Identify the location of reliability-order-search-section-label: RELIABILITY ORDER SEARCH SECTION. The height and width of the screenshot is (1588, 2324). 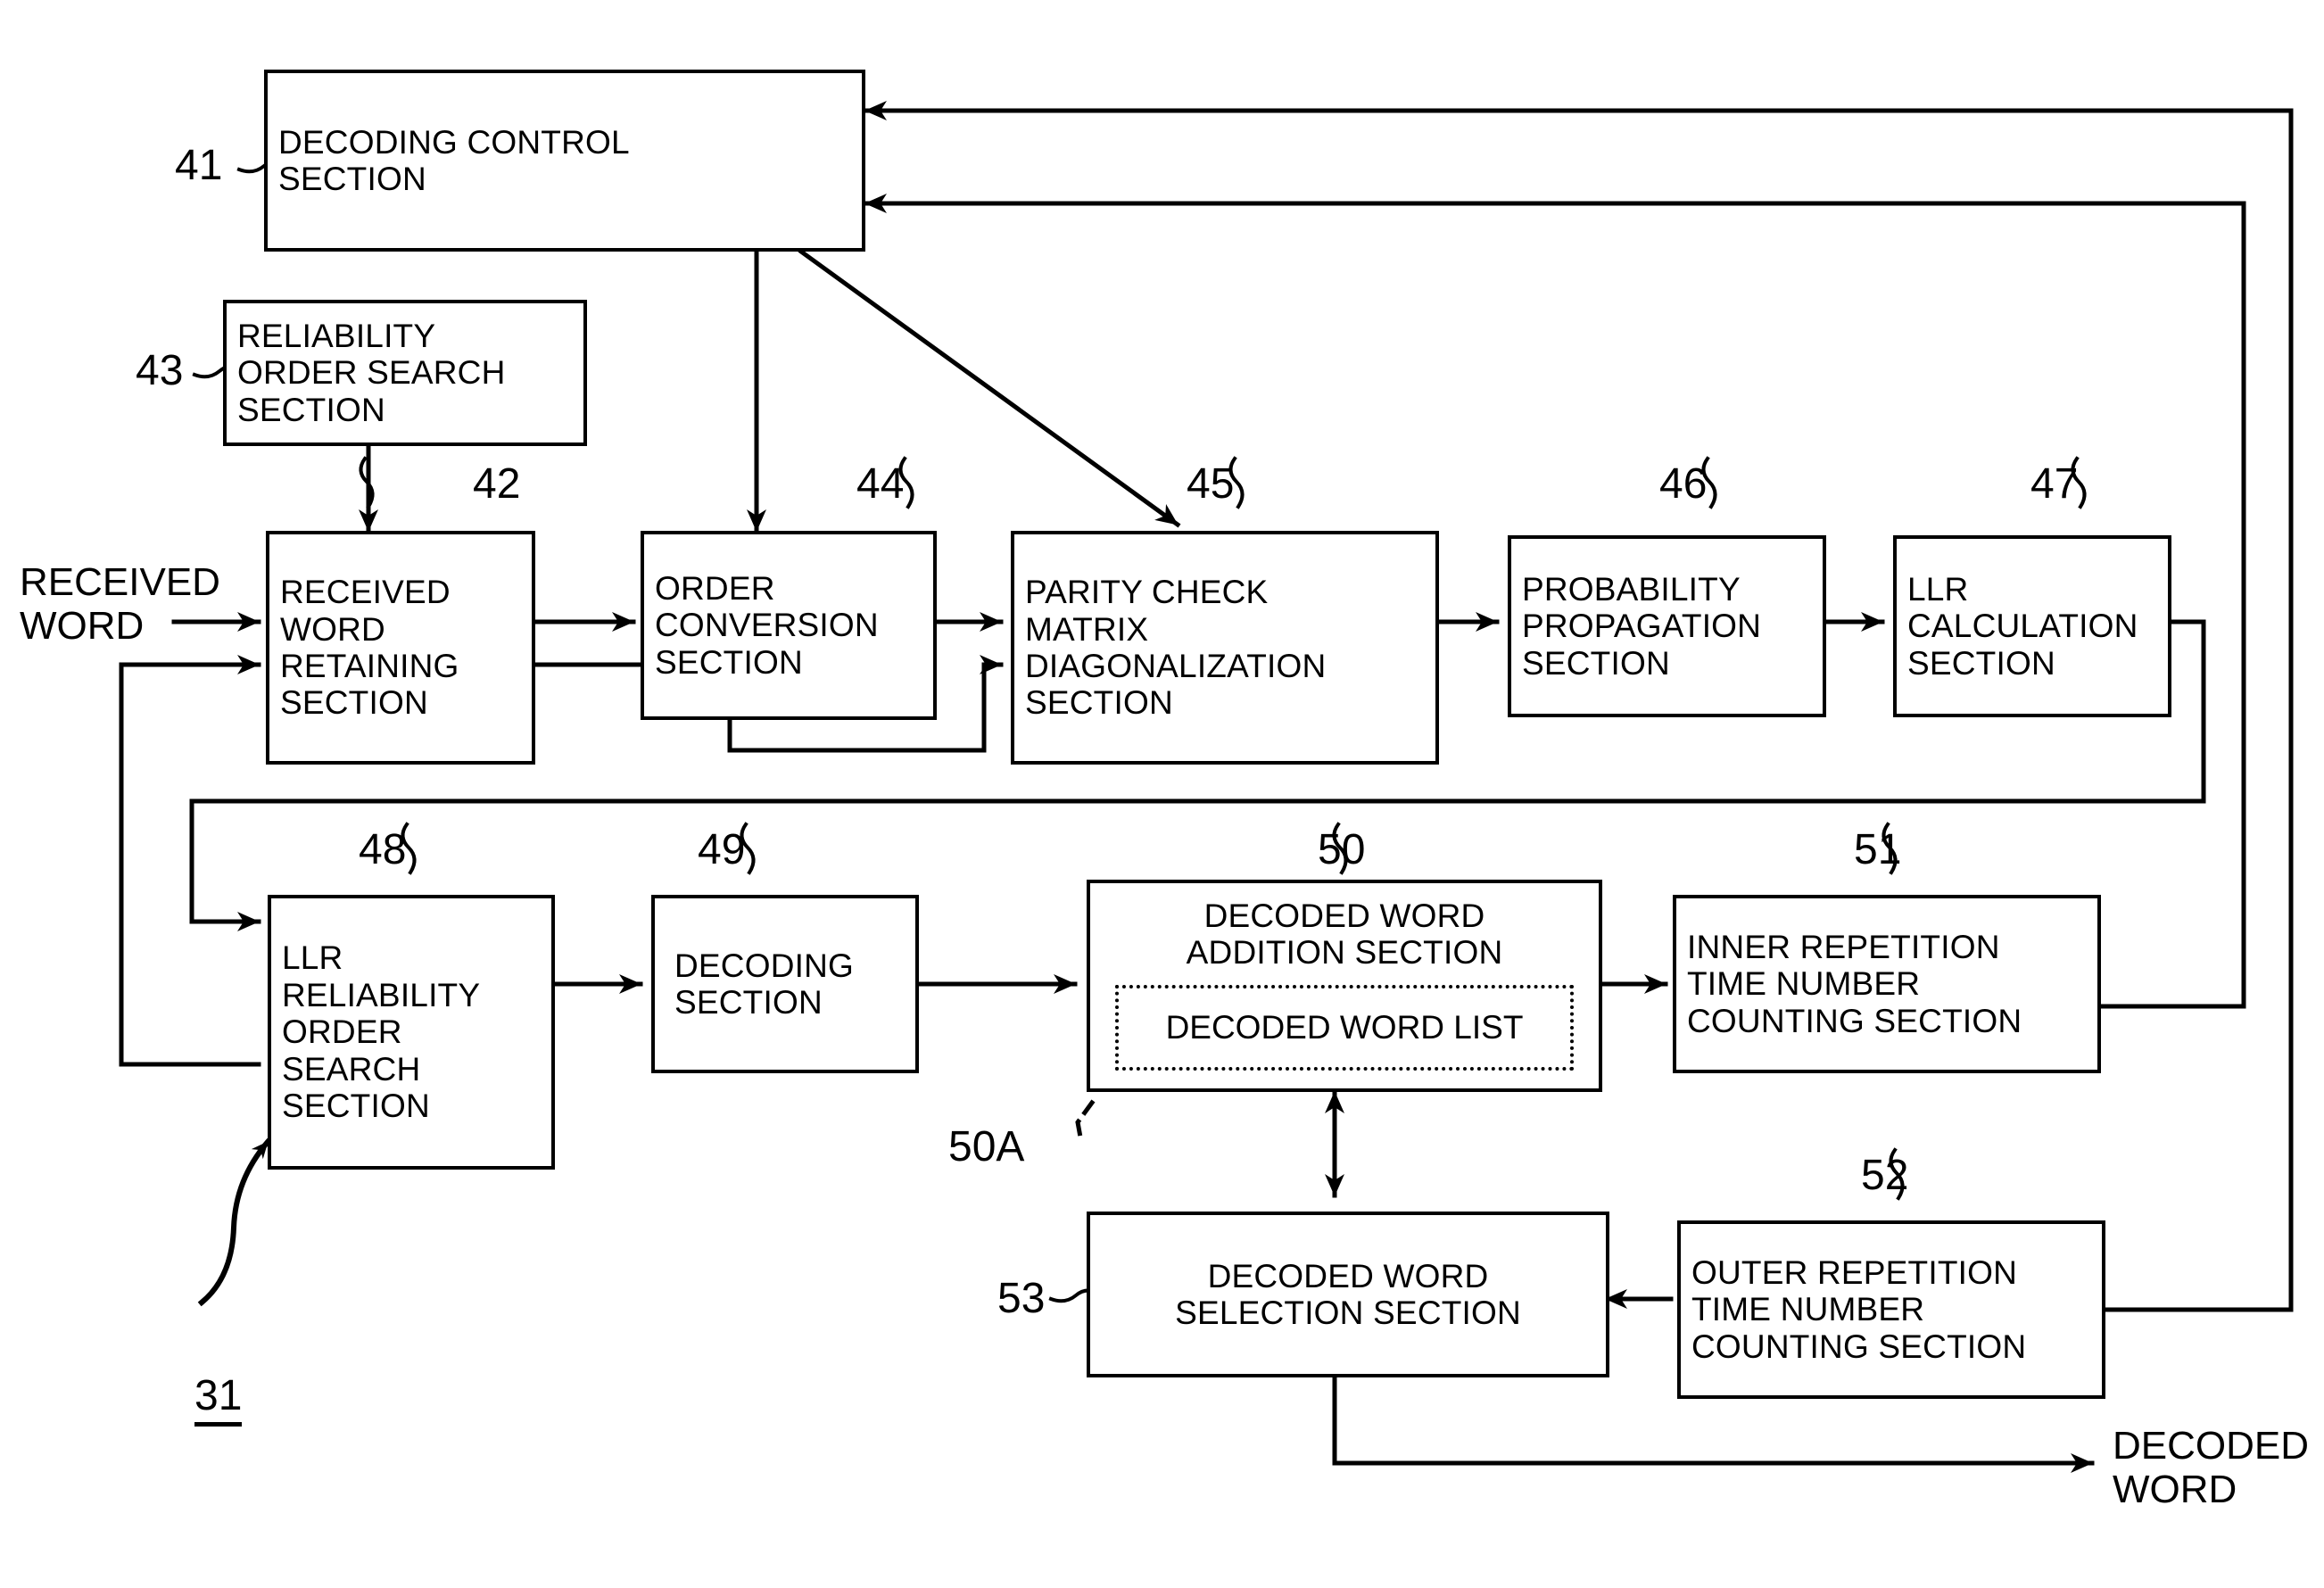
(371, 372).